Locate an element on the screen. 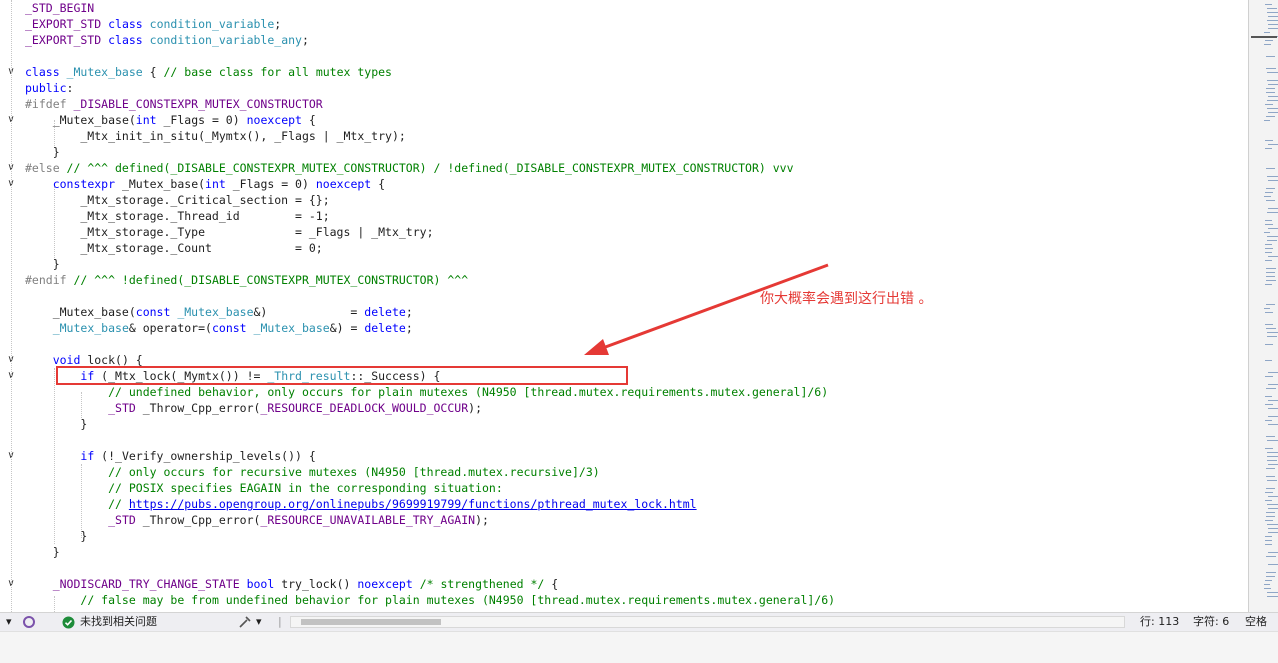  dropdown-arrow-icon: ▾ is located at coordinates (9, 622).